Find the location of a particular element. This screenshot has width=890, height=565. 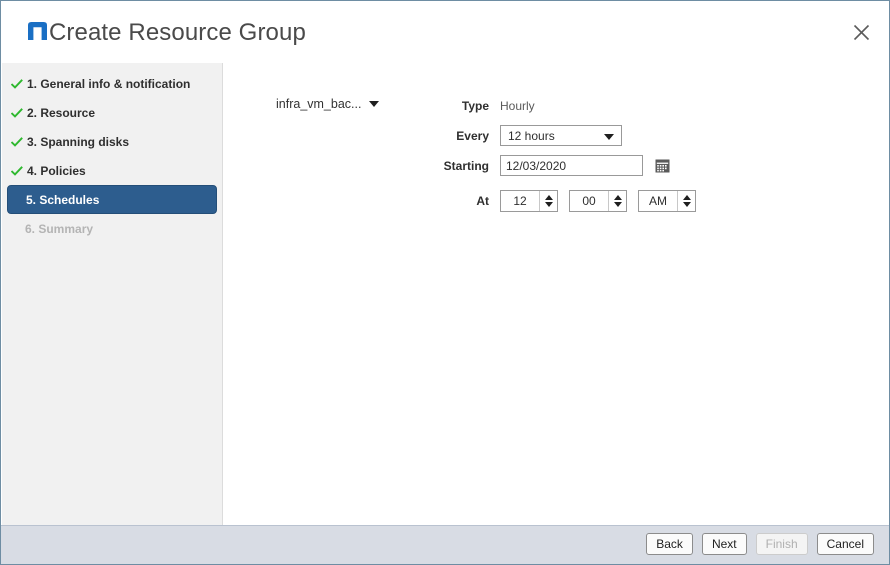

hour-stepper-arrows is located at coordinates (548, 201).